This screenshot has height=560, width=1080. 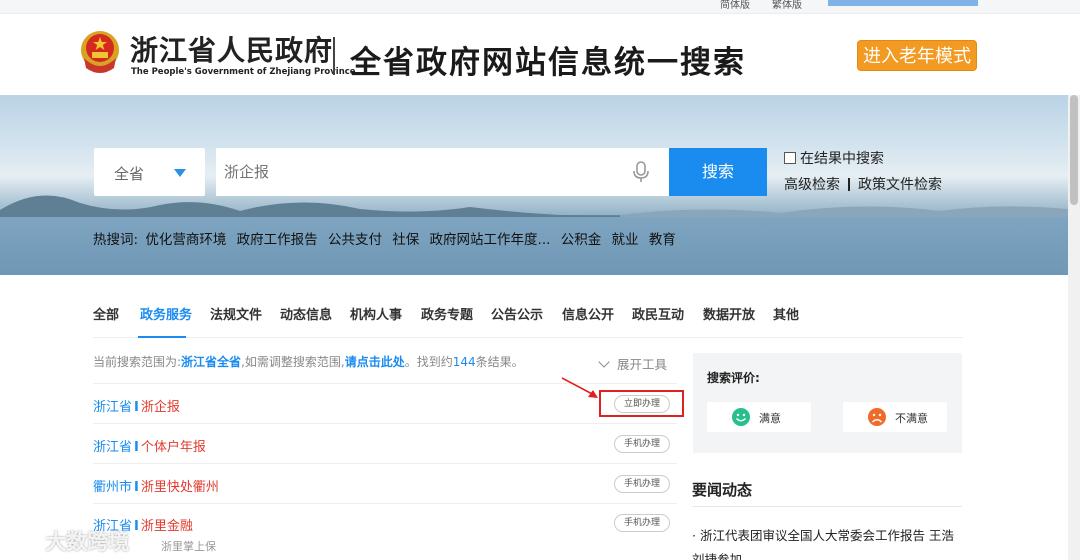 What do you see at coordinates (625, 240) in the screenshot?
I see `hot-word: 就业` at bounding box center [625, 240].